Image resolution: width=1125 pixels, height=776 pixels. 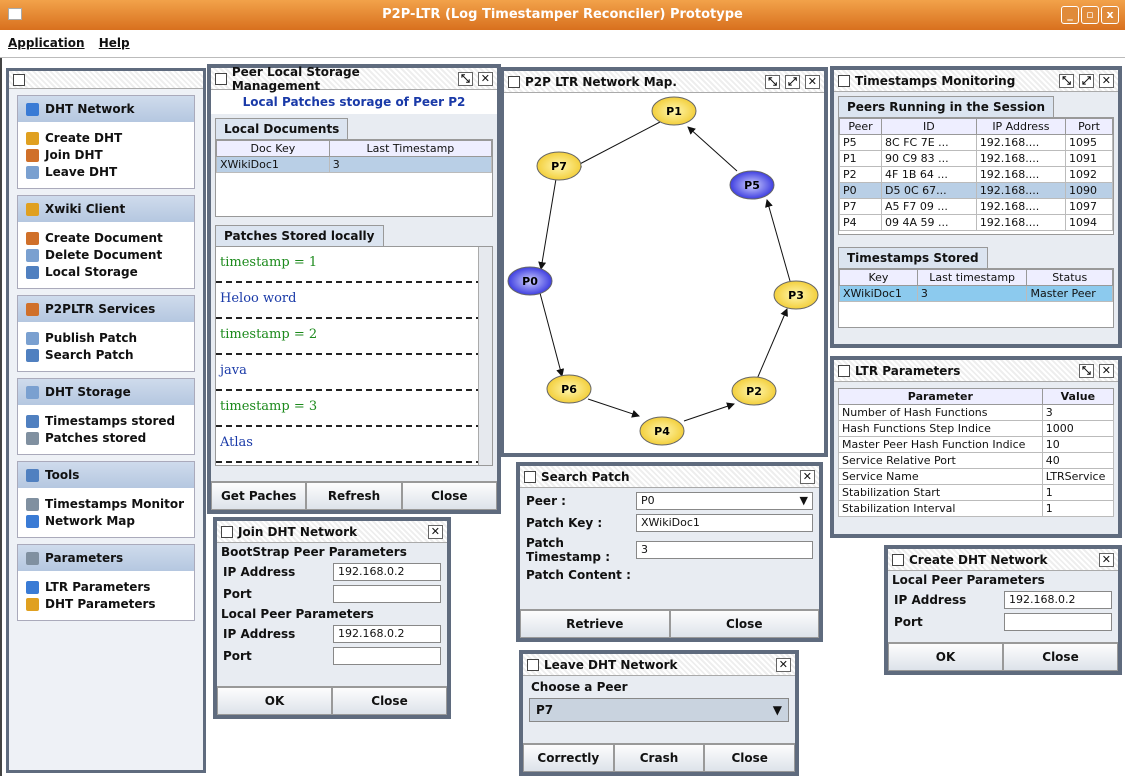 What do you see at coordinates (106, 255) in the screenshot?
I see `sidebar-item: Delete Document` at bounding box center [106, 255].